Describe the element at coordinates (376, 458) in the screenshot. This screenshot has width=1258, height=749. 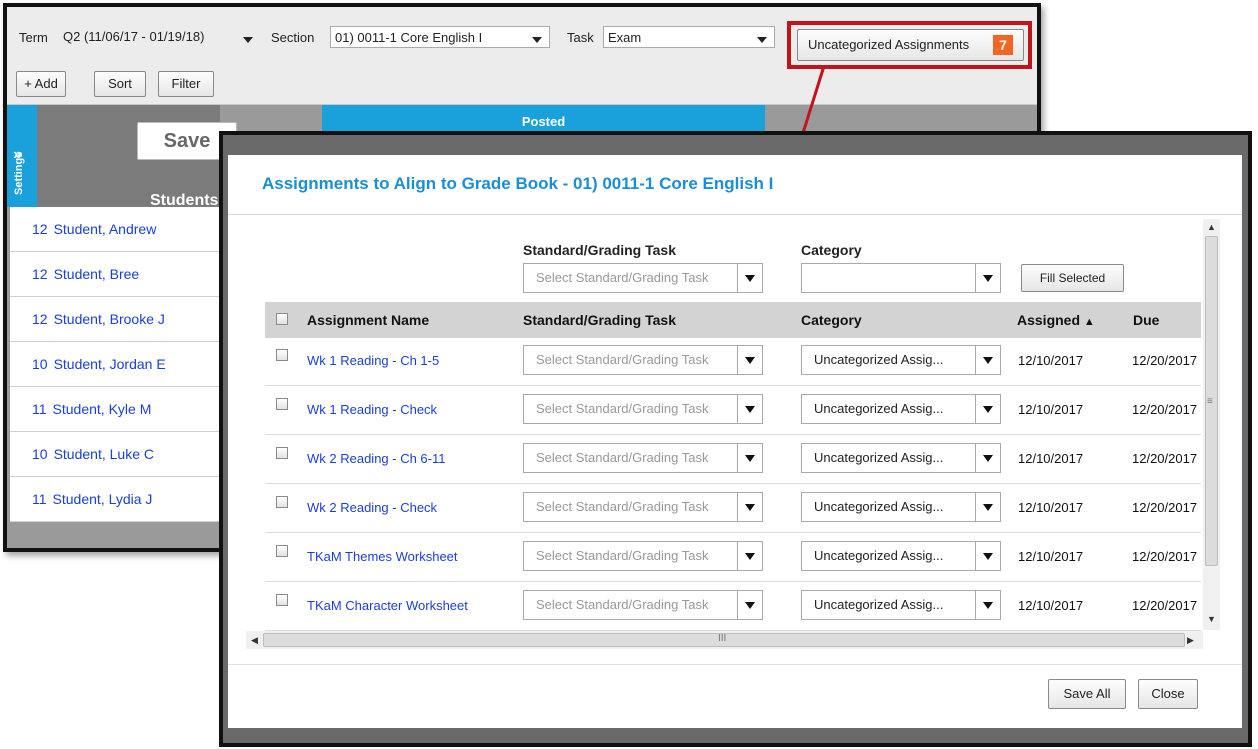
I see `assignment-name-link: Wk 2 Reading - Ch 6-11` at that location.